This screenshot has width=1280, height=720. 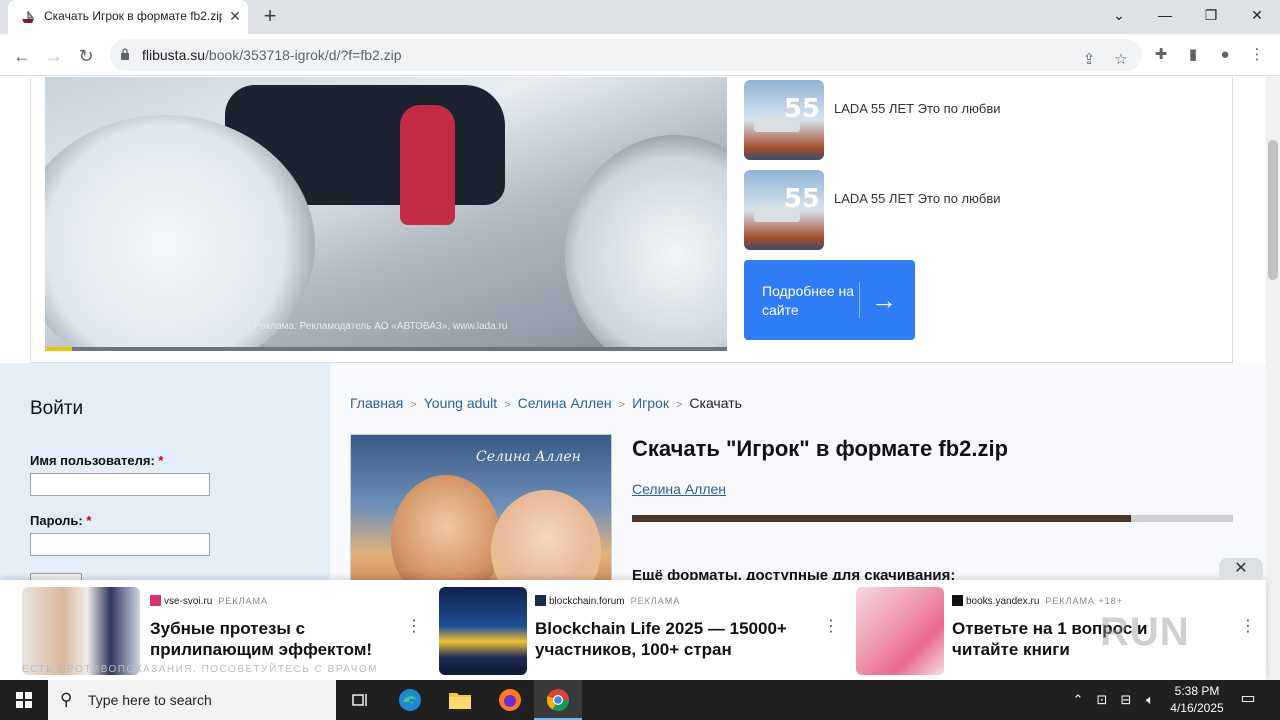 I want to click on snowy-tree-right, so click(x=646, y=243).